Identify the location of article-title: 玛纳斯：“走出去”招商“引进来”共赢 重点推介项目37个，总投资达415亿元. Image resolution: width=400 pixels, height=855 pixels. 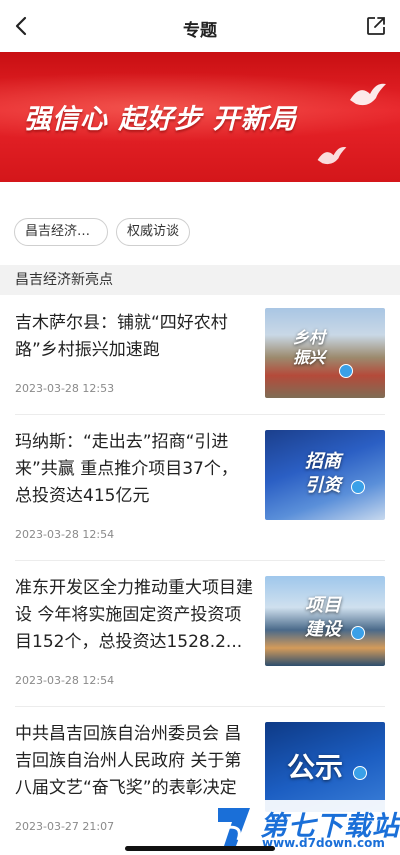
(126, 469).